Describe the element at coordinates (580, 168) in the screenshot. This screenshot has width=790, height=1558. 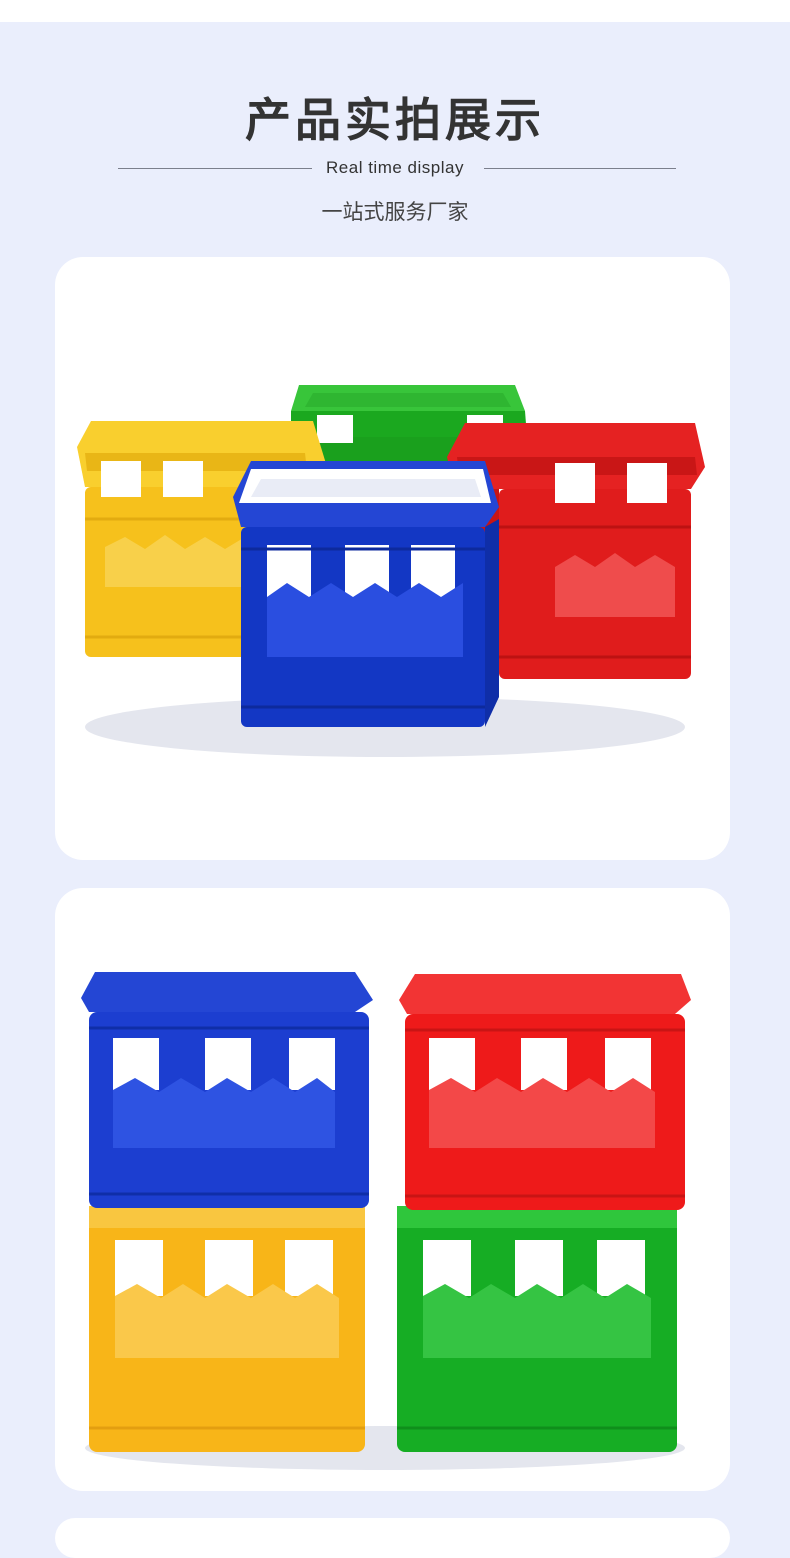
I see `divider-right` at that location.